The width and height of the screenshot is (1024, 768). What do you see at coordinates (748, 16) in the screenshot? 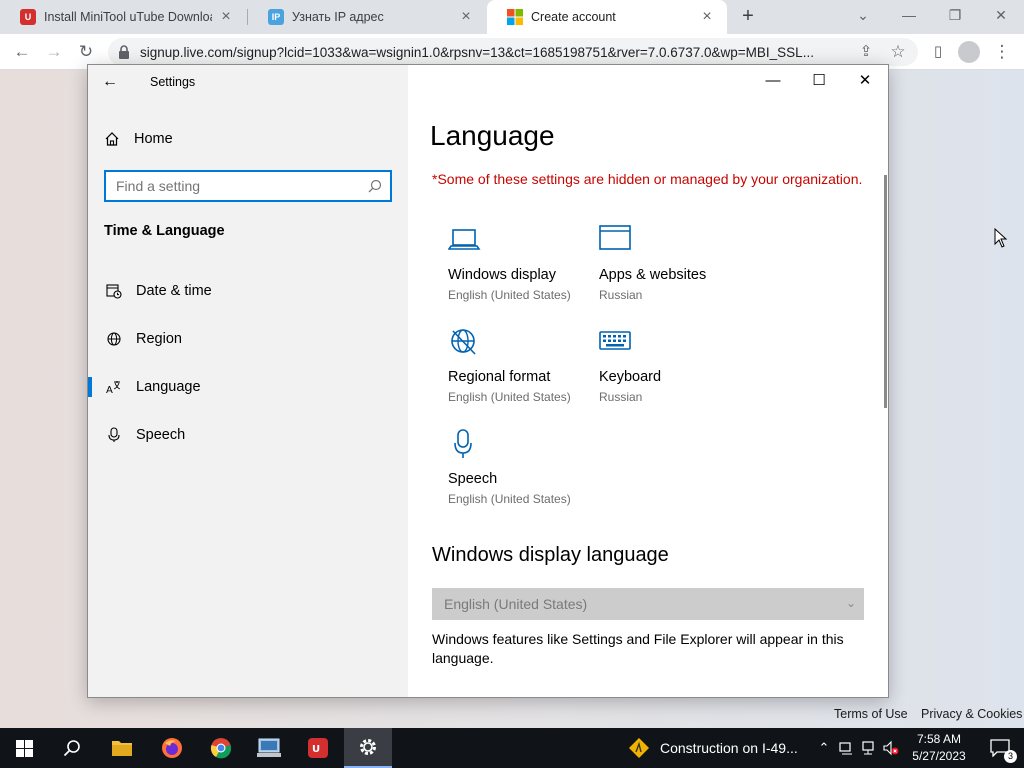
I see `new-tab-button: +` at bounding box center [748, 16].